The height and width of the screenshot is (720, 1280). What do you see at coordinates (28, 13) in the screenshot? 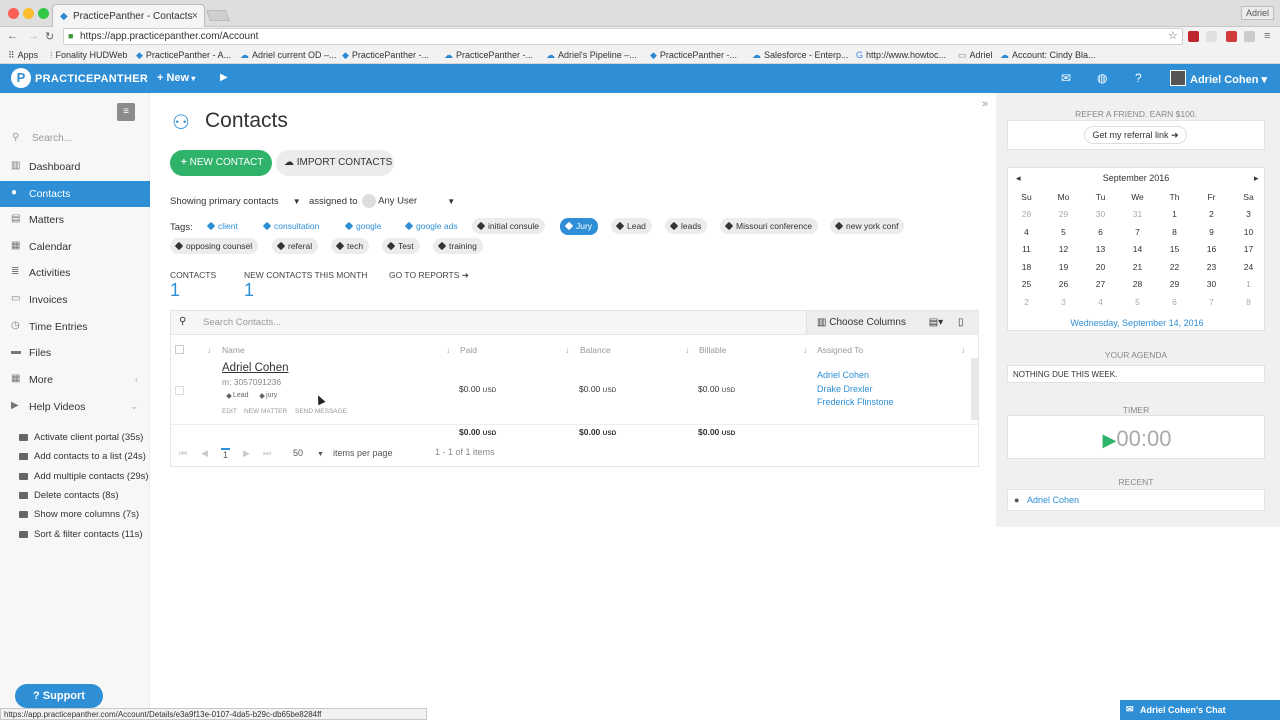
I see `minimize-window-button` at bounding box center [28, 13].